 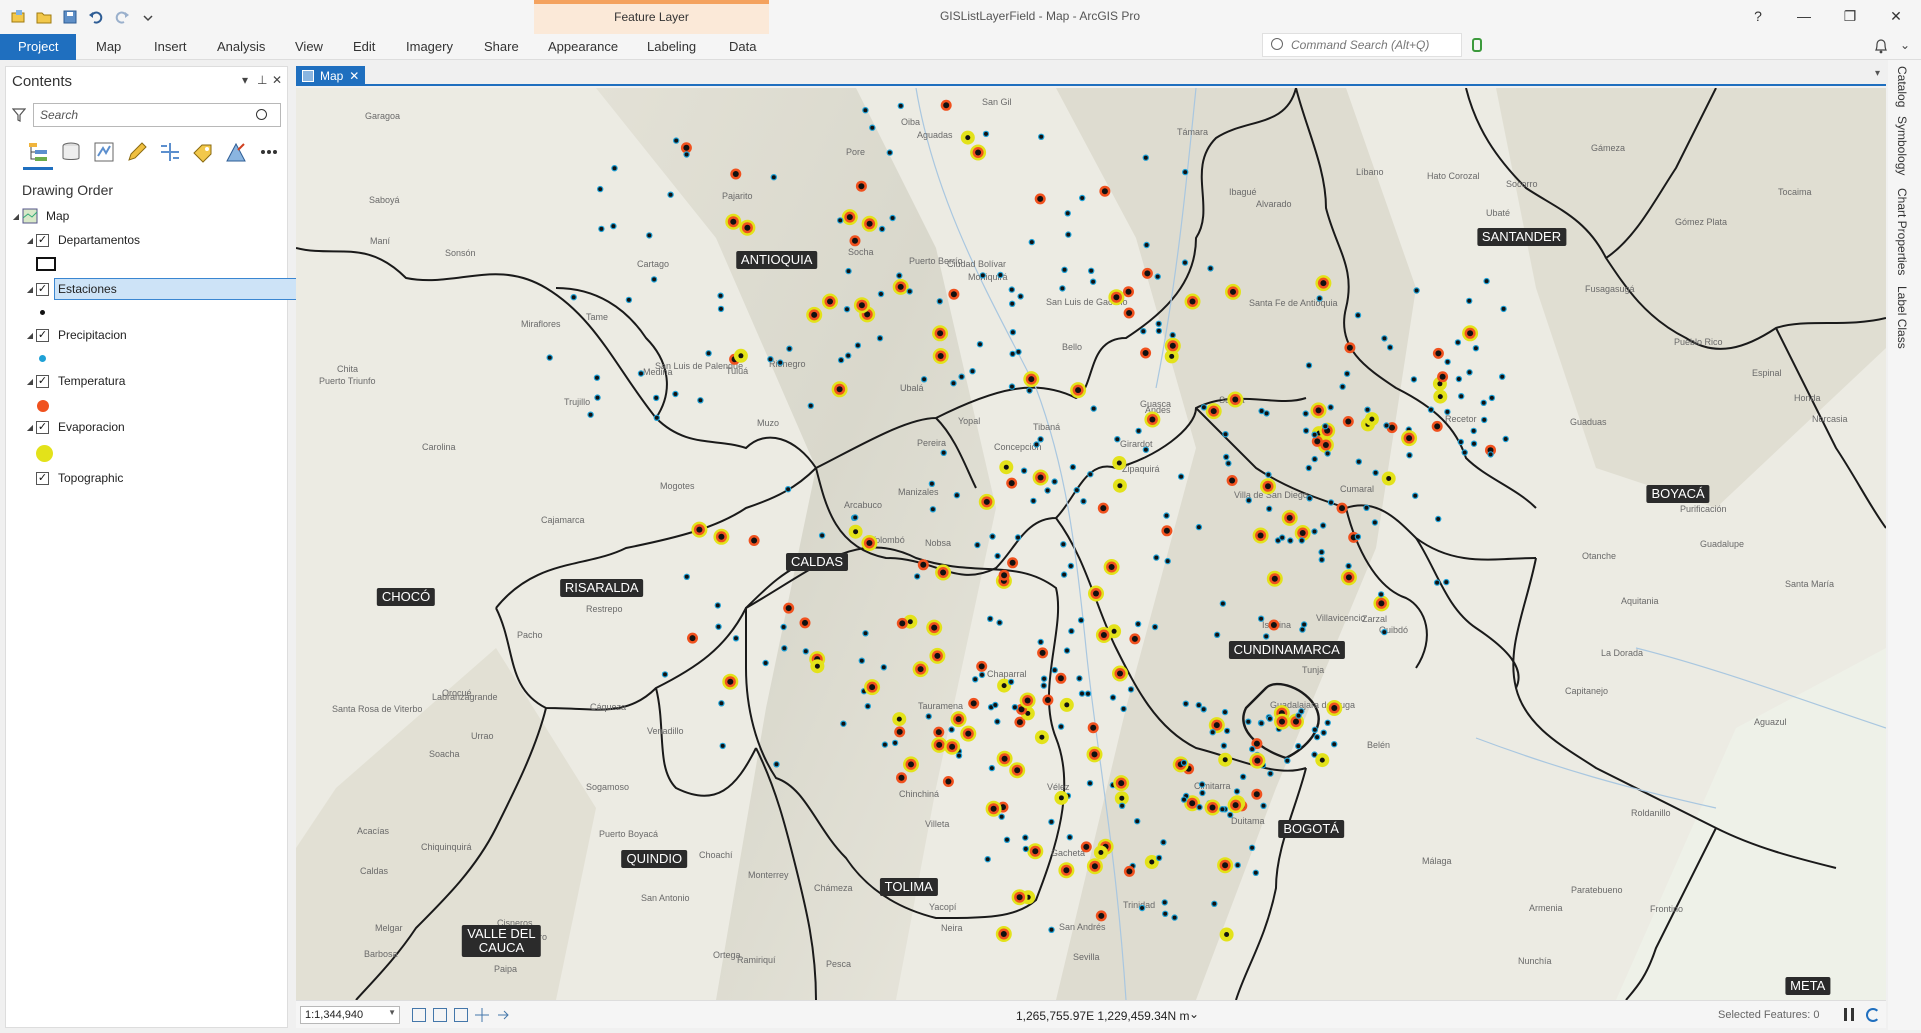 What do you see at coordinates (277, 80) in the screenshot?
I see `close-pane-icon: ✕` at bounding box center [277, 80].